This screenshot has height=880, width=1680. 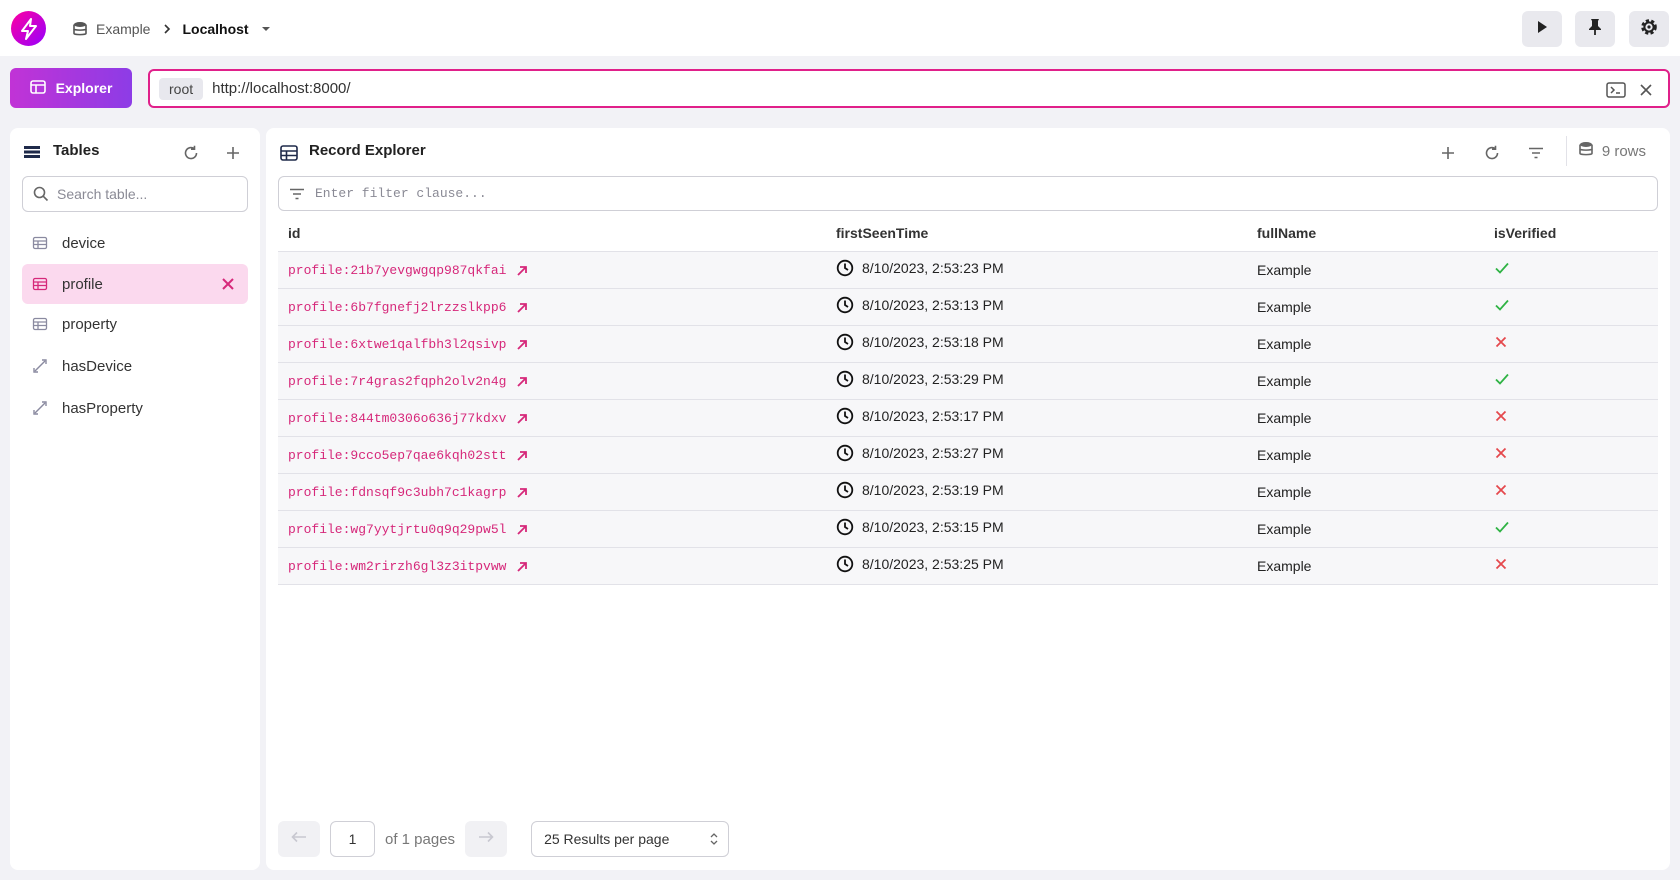 I want to click on arrow-left-icon, so click(x=299, y=839).